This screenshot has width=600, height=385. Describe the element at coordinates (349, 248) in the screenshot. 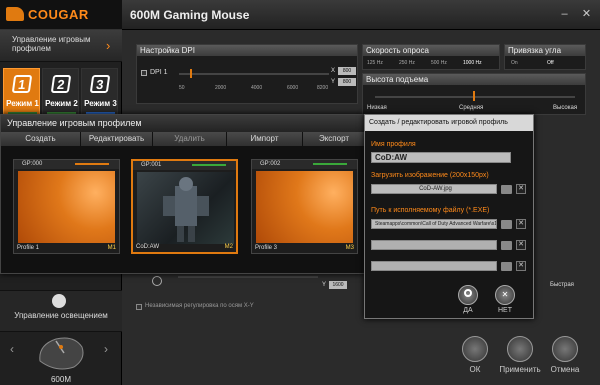

I see `profile-card-mode: M3` at that location.